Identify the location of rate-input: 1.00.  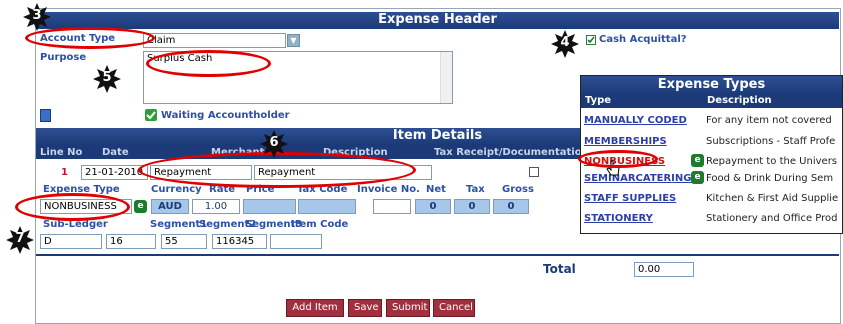
(216, 206).